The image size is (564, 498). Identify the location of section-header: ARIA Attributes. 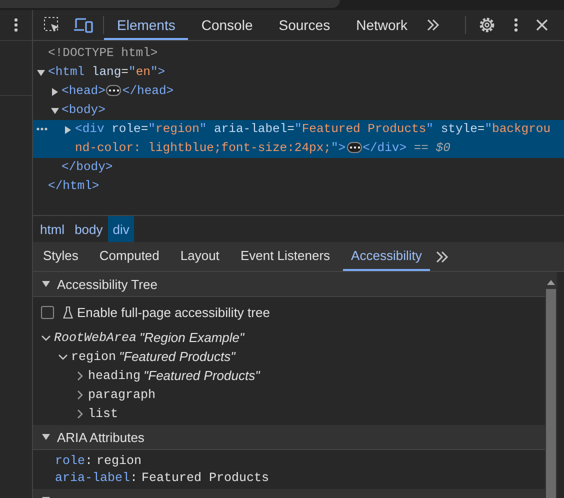
(289, 437).